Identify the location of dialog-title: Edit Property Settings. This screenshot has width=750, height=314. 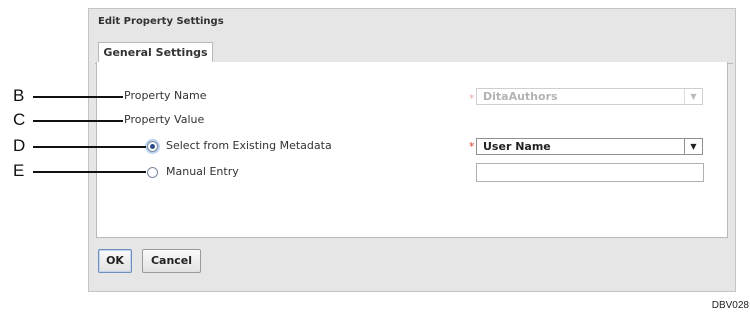
(161, 21).